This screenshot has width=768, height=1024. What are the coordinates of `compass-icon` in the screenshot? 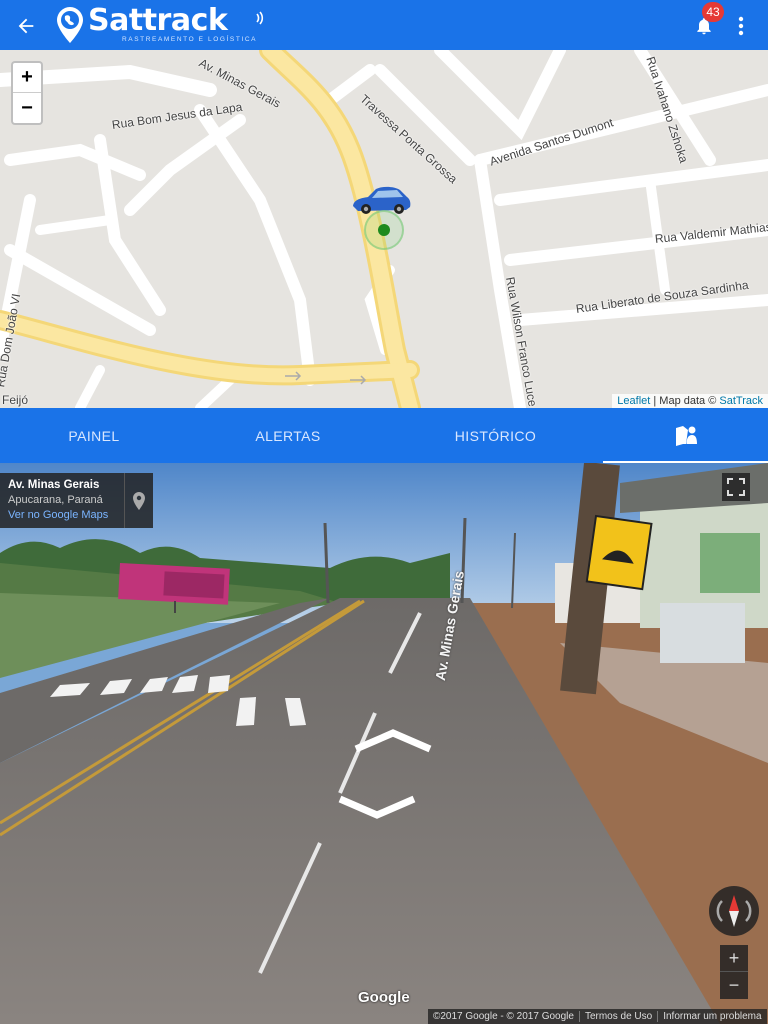 It's located at (734, 911).